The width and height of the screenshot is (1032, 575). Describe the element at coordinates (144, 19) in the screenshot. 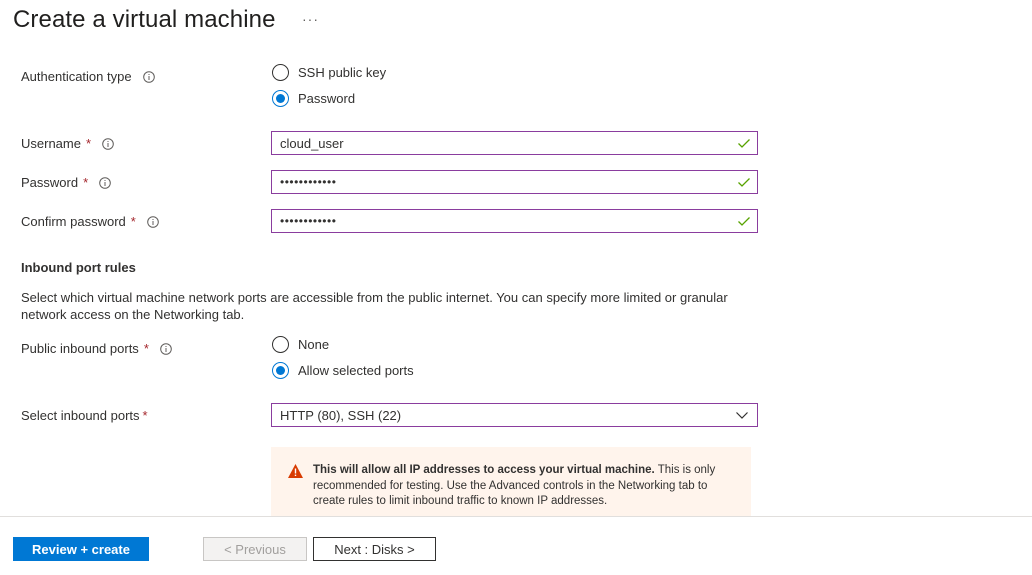

I see `page-title: Create a virtual machine` at that location.